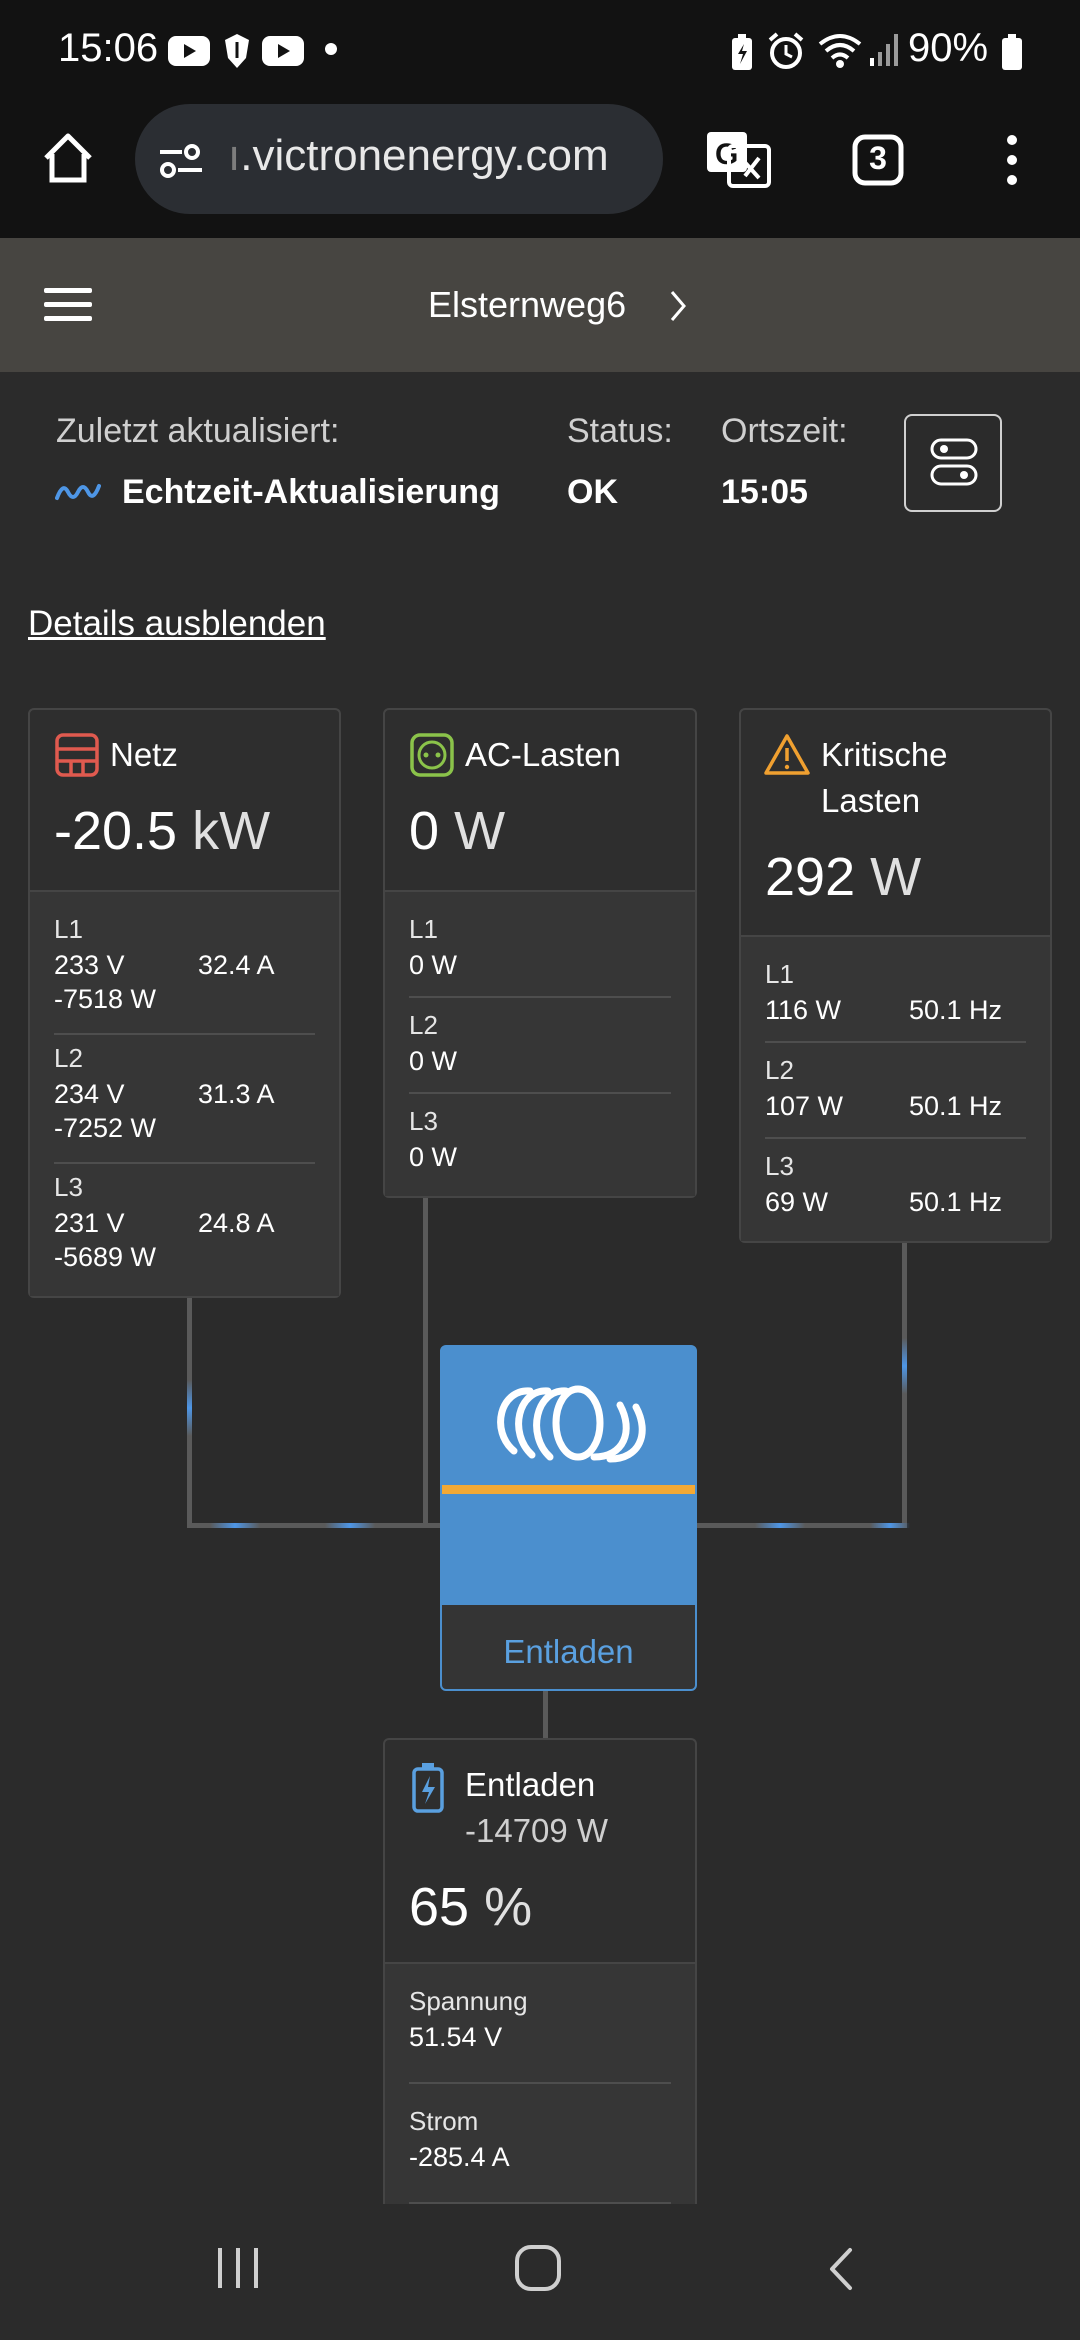 The image size is (1080, 2340). I want to click on critical-loads-power: 292 W, so click(843, 877).